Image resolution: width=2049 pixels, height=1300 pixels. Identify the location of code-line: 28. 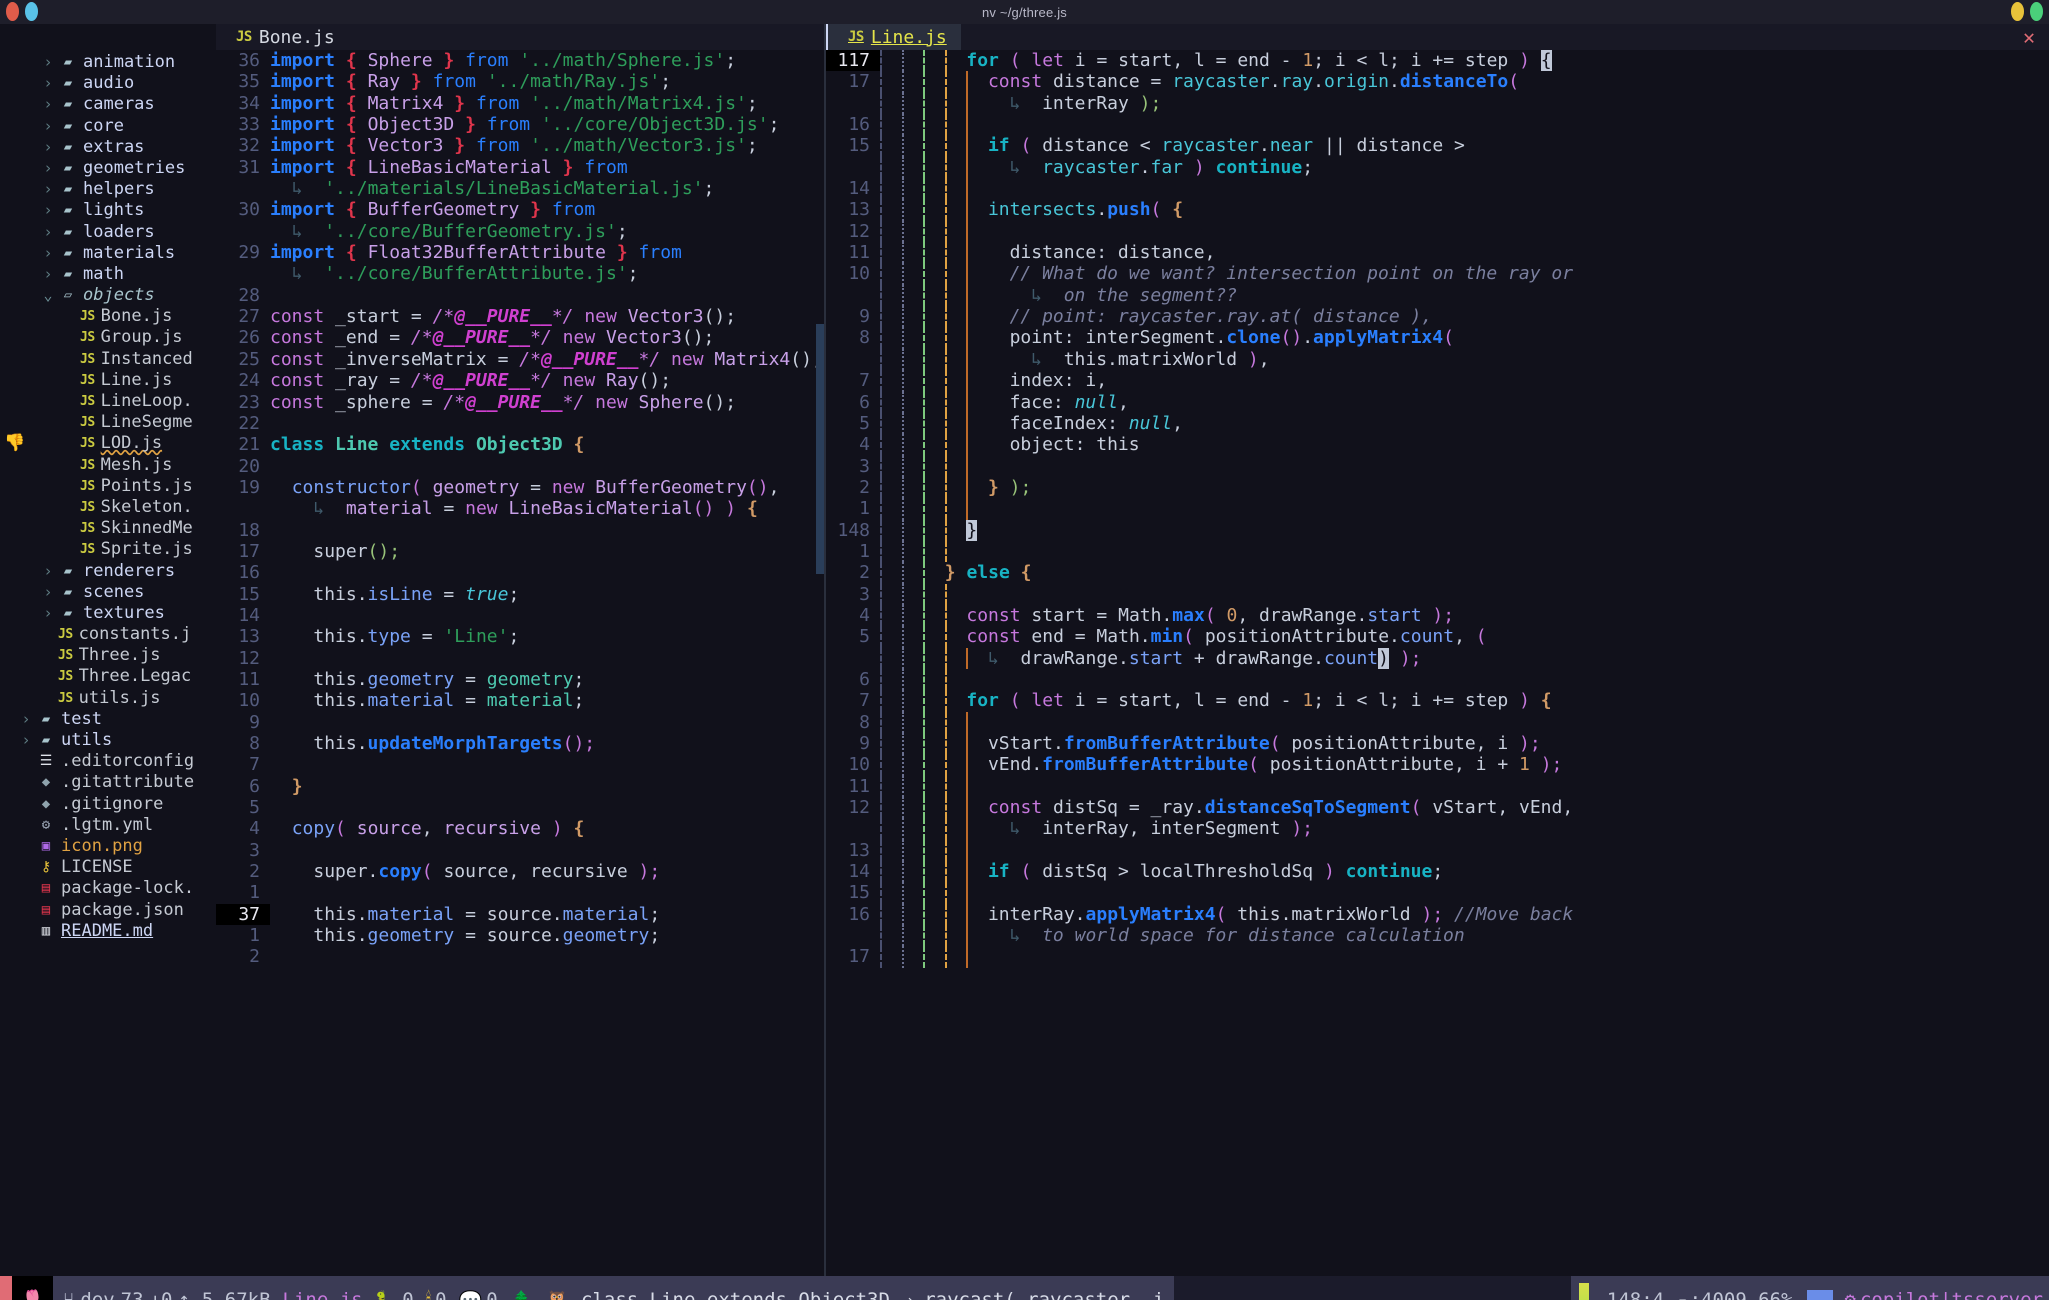
(520, 295).